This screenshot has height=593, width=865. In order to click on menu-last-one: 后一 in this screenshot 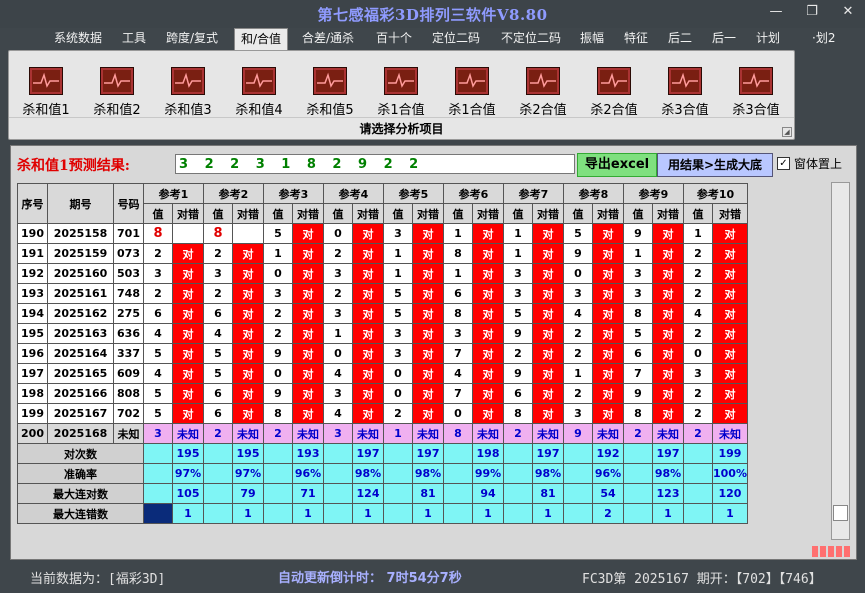, I will do `click(724, 38)`.